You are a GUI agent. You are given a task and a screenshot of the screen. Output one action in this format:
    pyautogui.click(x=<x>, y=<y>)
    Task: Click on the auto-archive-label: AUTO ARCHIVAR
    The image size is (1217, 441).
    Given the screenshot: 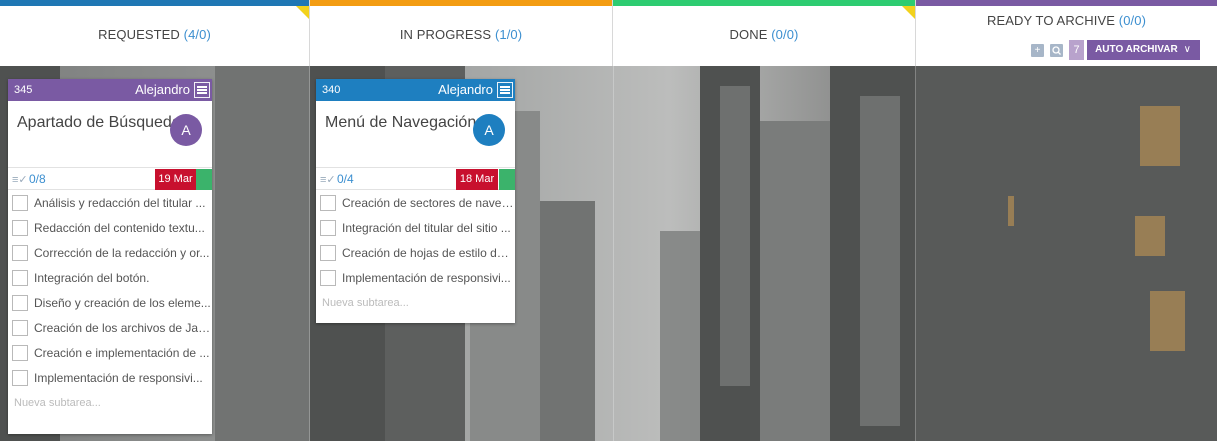 What is the action you would take?
    pyautogui.click(x=1136, y=49)
    